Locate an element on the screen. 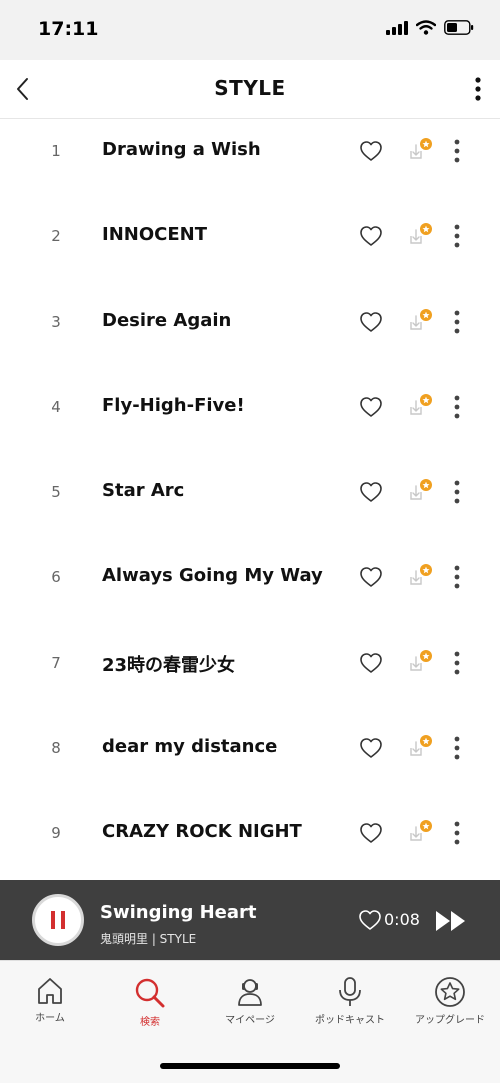 This screenshot has width=500, height=1083. pause-button is located at coordinates (58, 920).